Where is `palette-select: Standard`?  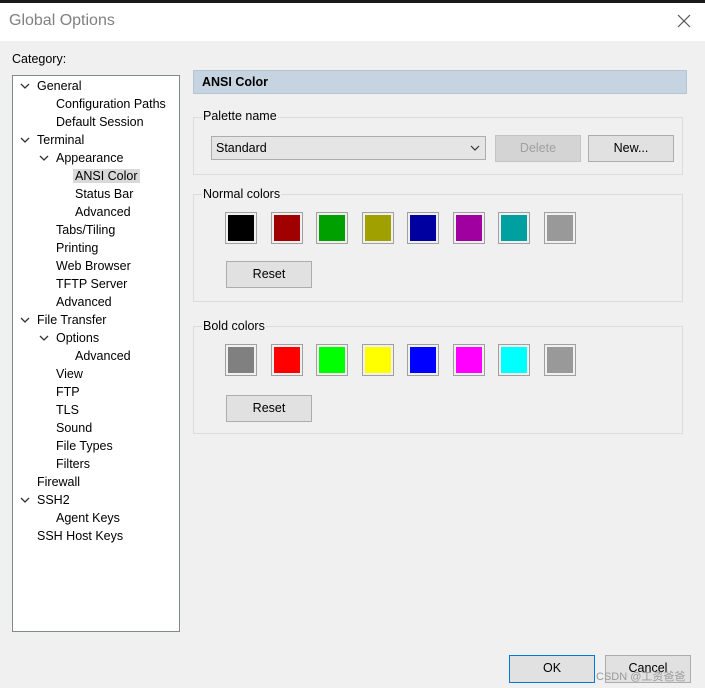
palette-select: Standard is located at coordinates (348, 148).